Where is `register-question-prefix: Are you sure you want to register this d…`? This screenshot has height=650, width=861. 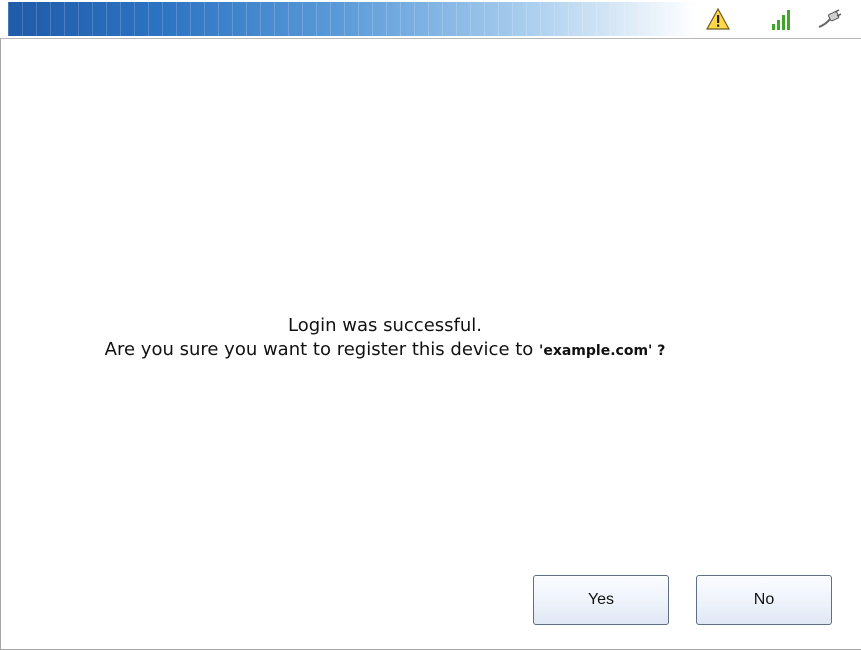
register-question-prefix: Are you sure you want to register this d… is located at coordinates (322, 349).